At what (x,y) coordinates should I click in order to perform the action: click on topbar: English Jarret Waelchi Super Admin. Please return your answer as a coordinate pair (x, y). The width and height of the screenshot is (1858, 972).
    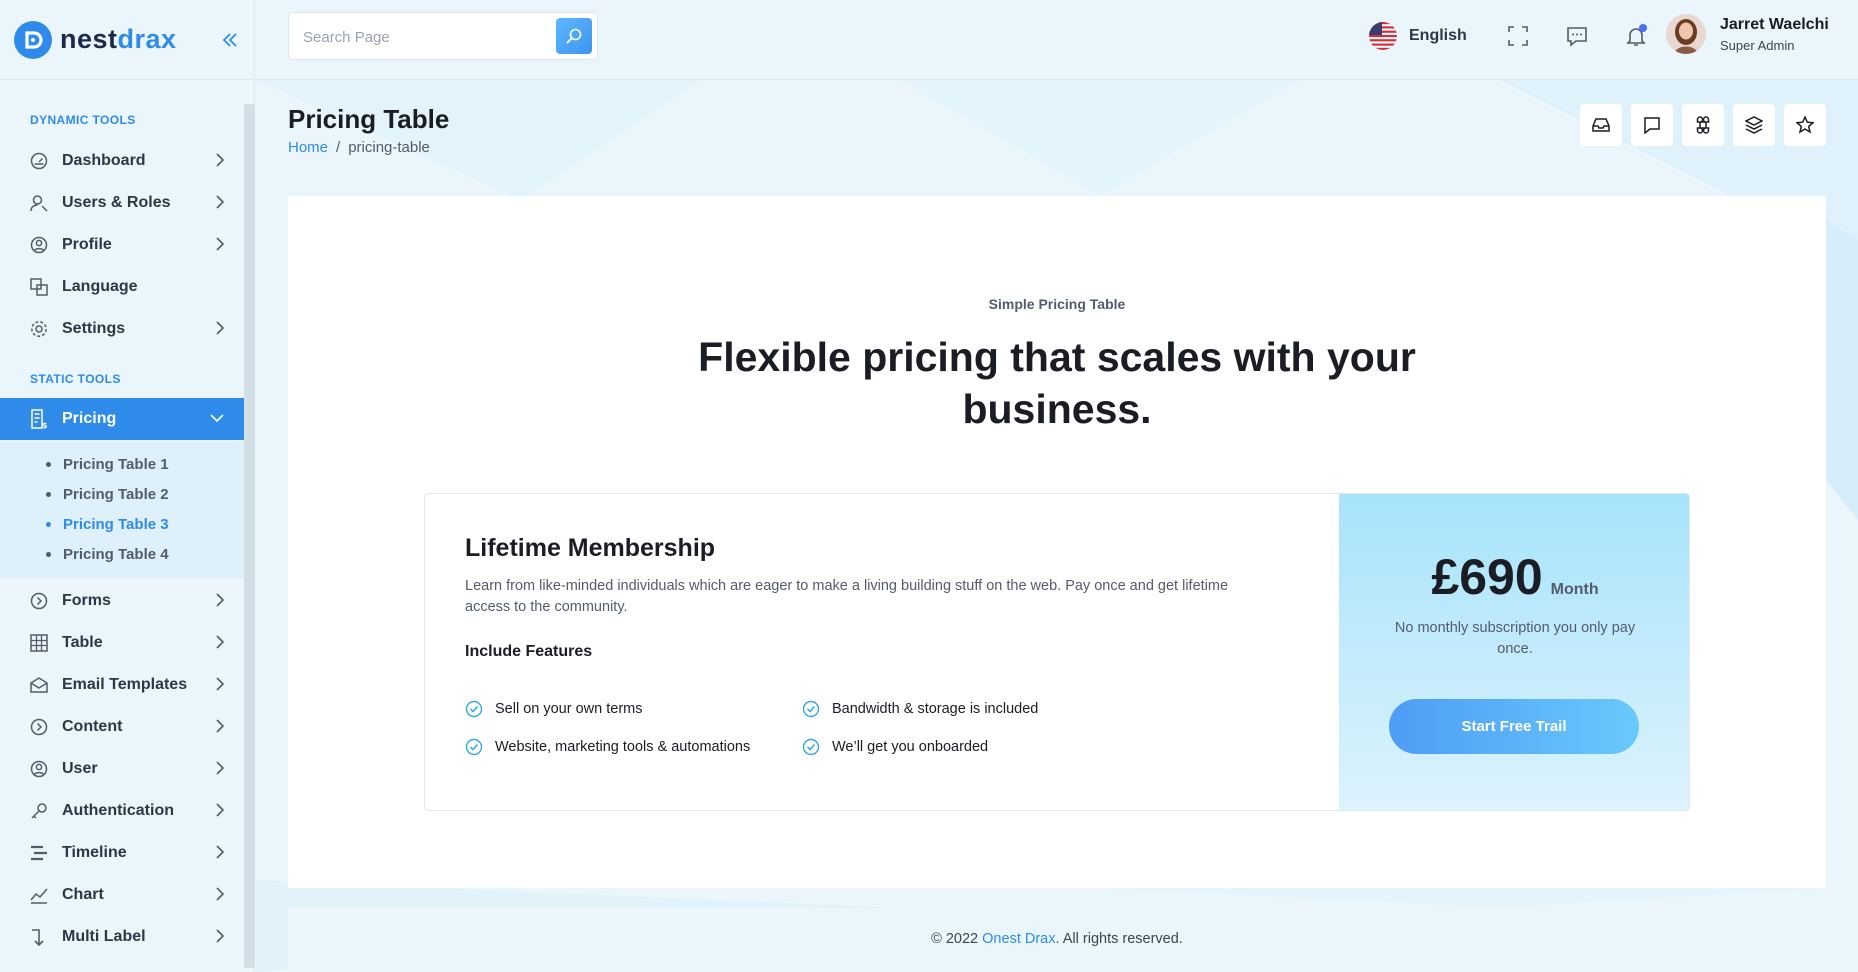
    Looking at the image, I should click on (1057, 40).